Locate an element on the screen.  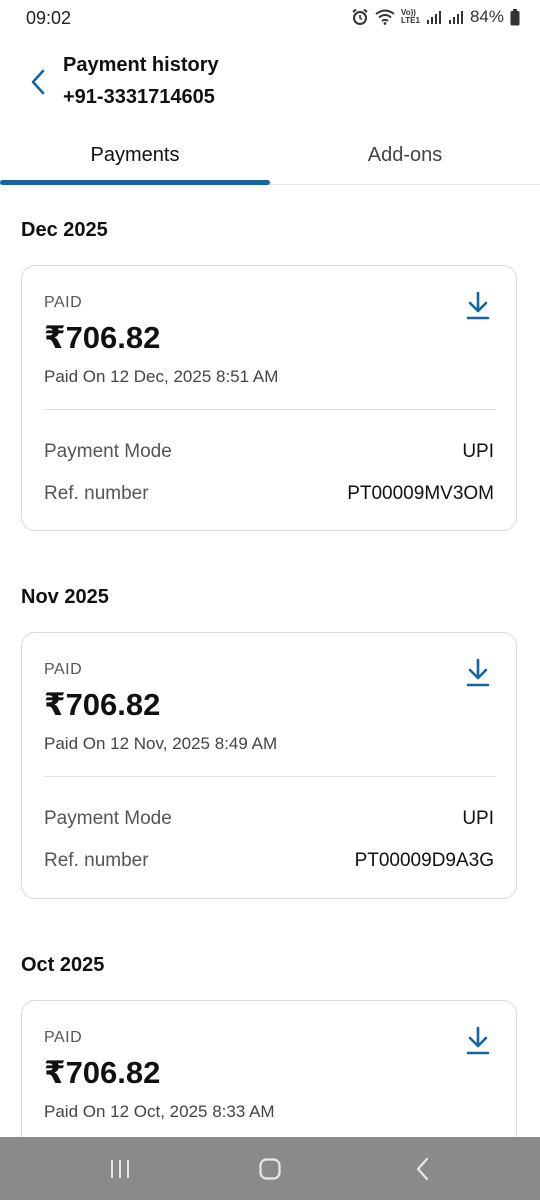
home-button is located at coordinates (270, 1168).